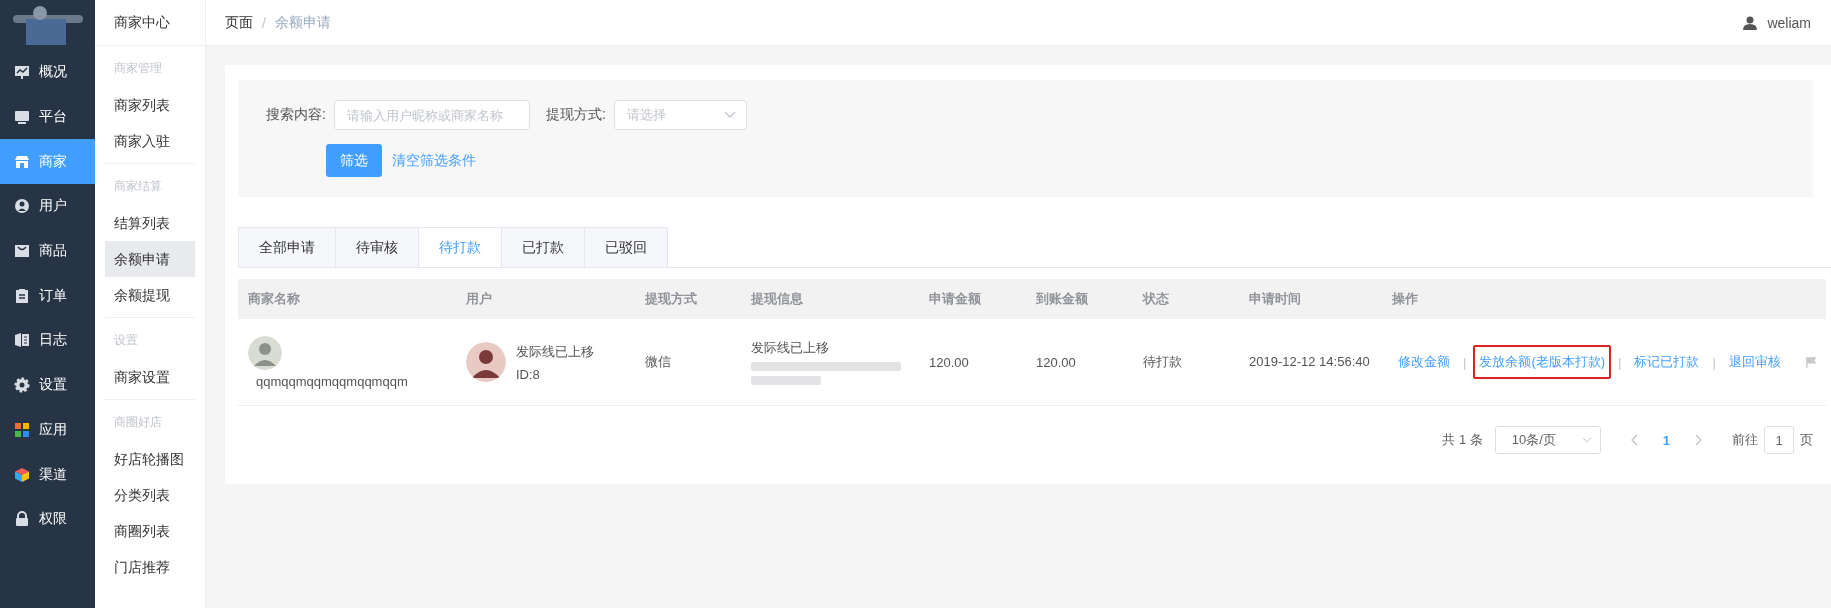 The image size is (1831, 608). Describe the element at coordinates (1056, 362) in the screenshot. I see `received-amount: 120.00` at that location.